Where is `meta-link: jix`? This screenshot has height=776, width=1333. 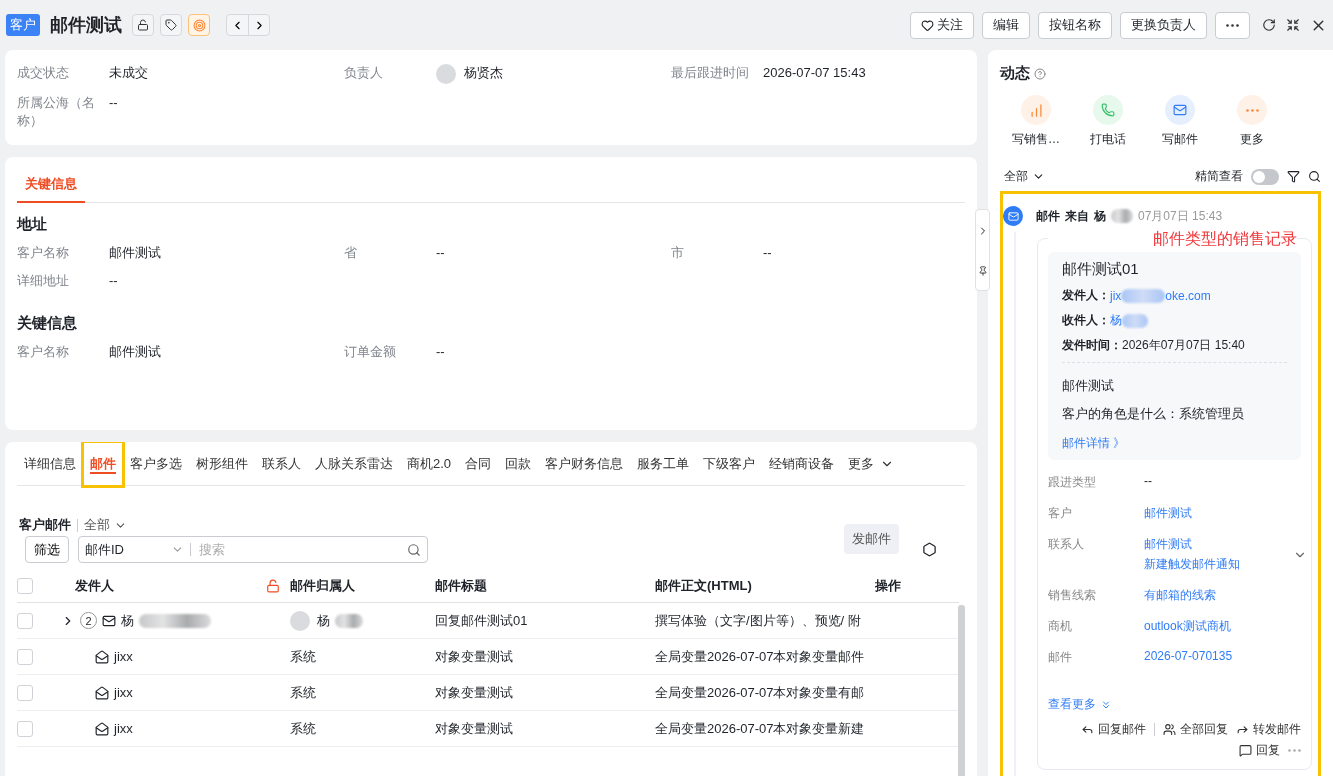
meta-link: jix is located at coordinates (1116, 295).